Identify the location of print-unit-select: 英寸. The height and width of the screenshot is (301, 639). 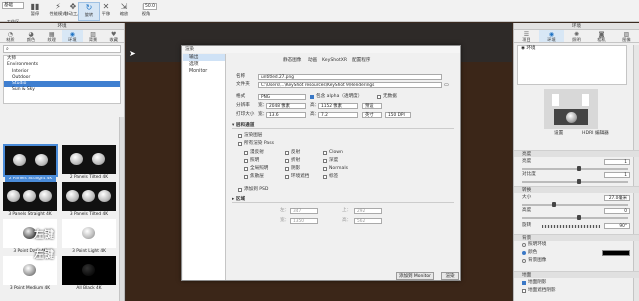
(372, 115).